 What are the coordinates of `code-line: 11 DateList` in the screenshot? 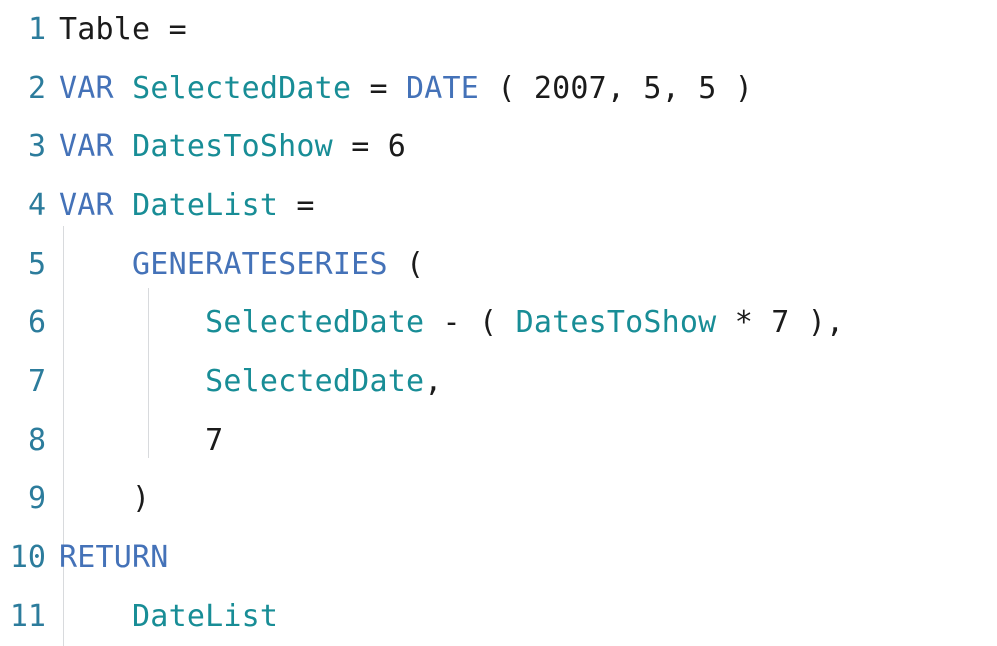 It's located at (498, 616).